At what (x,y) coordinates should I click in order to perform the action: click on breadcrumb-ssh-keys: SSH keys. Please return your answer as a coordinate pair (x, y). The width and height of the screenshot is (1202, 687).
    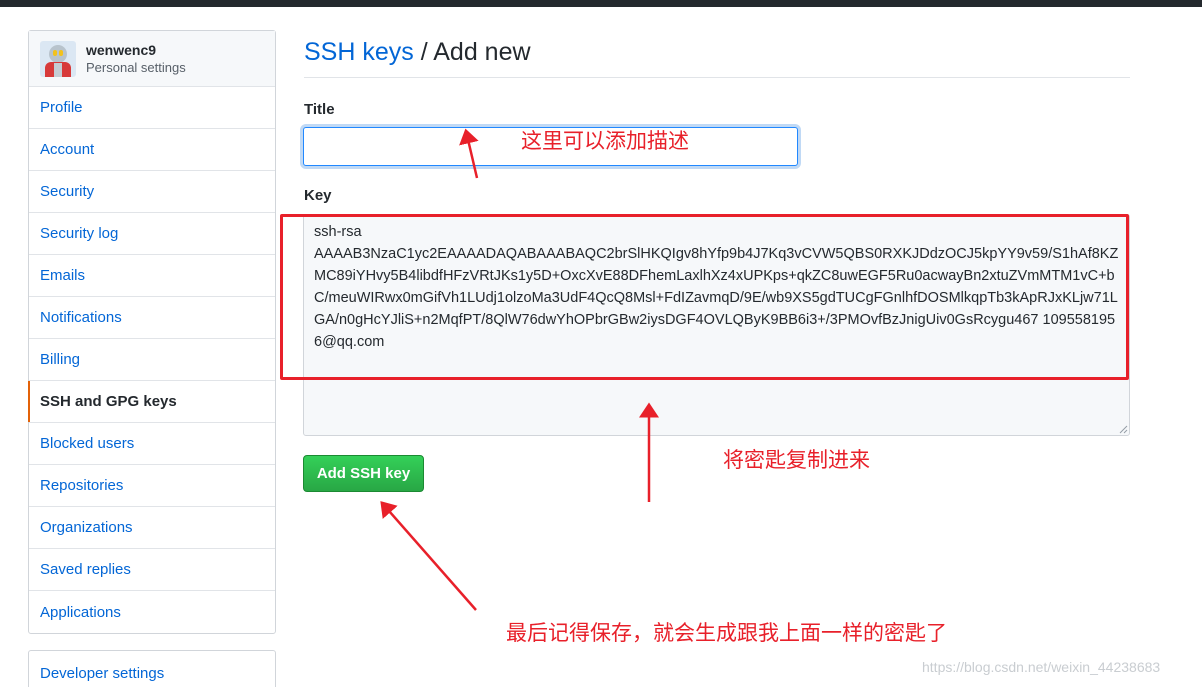
    Looking at the image, I should click on (359, 52).